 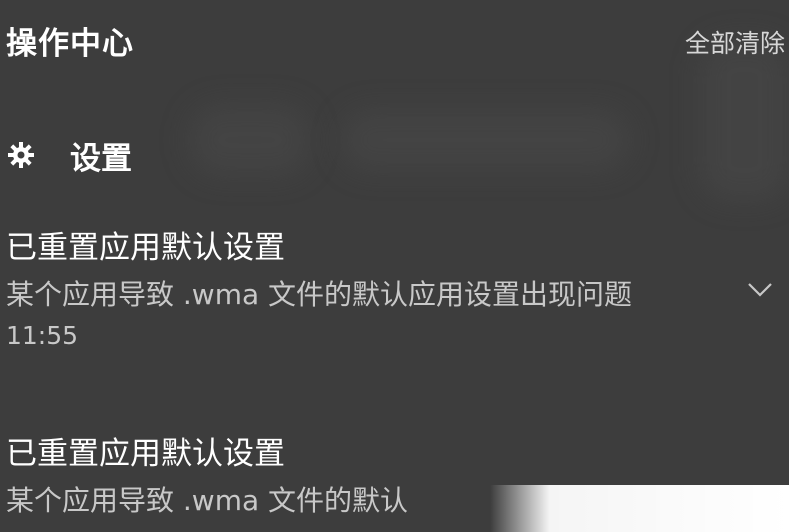 I want to click on group-title: 设置, so click(x=101, y=158).